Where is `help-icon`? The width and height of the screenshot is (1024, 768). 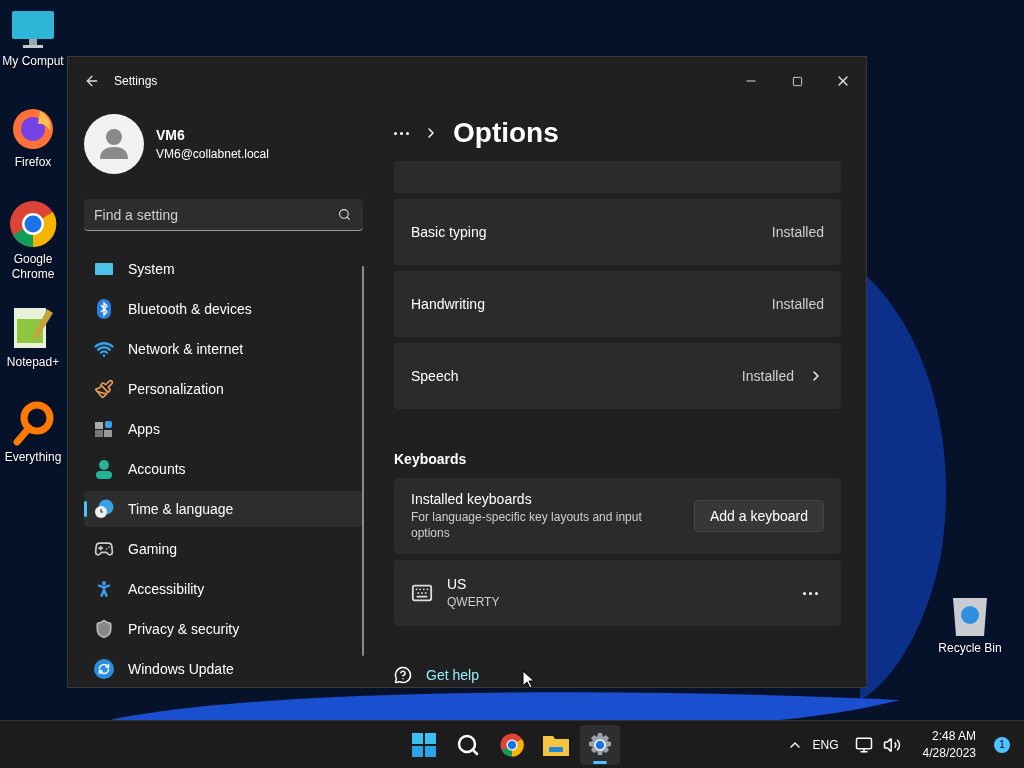 help-icon is located at coordinates (403, 675).